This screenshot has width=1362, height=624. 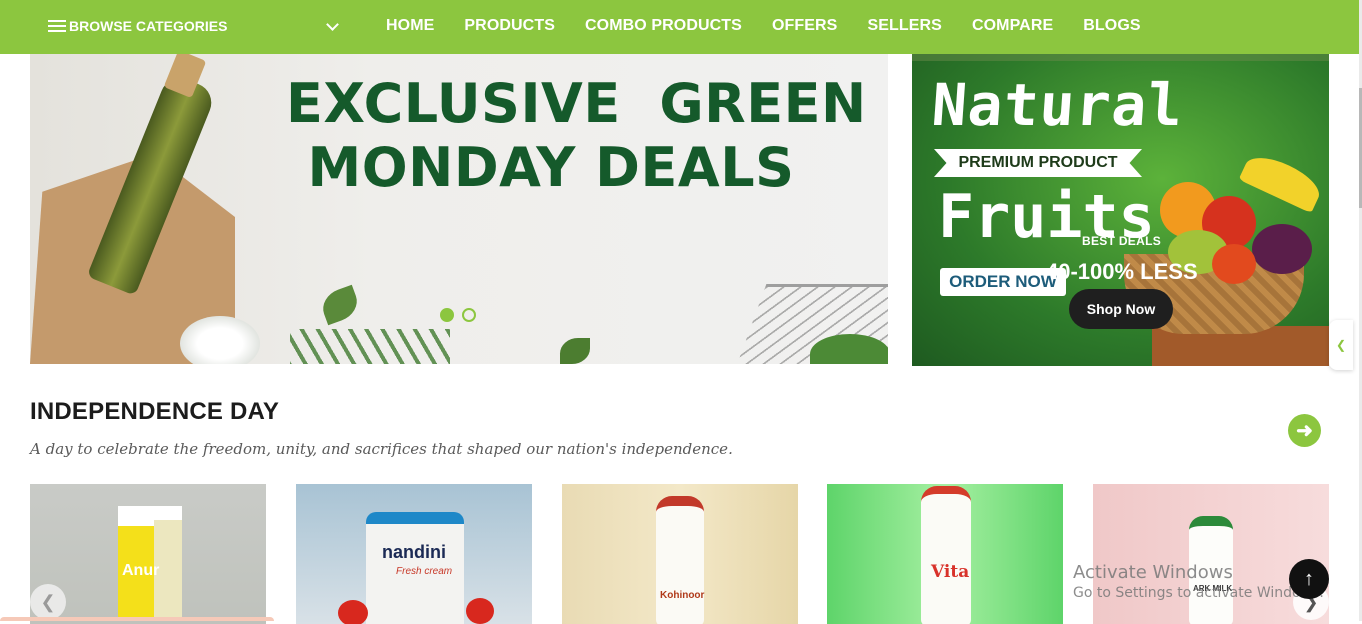 I want to click on watermark-line1: Activate Windows, so click(x=1153, y=572).